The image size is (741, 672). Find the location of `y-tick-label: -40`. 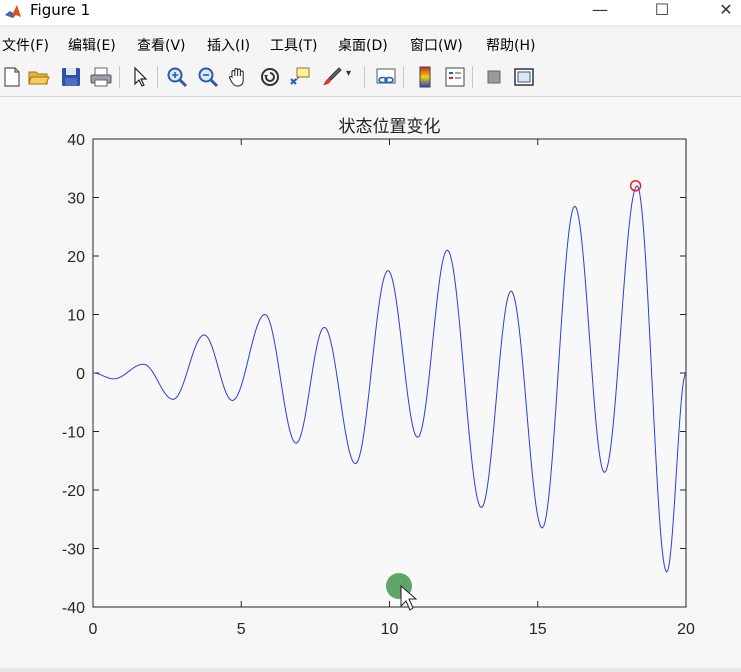

y-tick-label: -40 is located at coordinates (73, 608).